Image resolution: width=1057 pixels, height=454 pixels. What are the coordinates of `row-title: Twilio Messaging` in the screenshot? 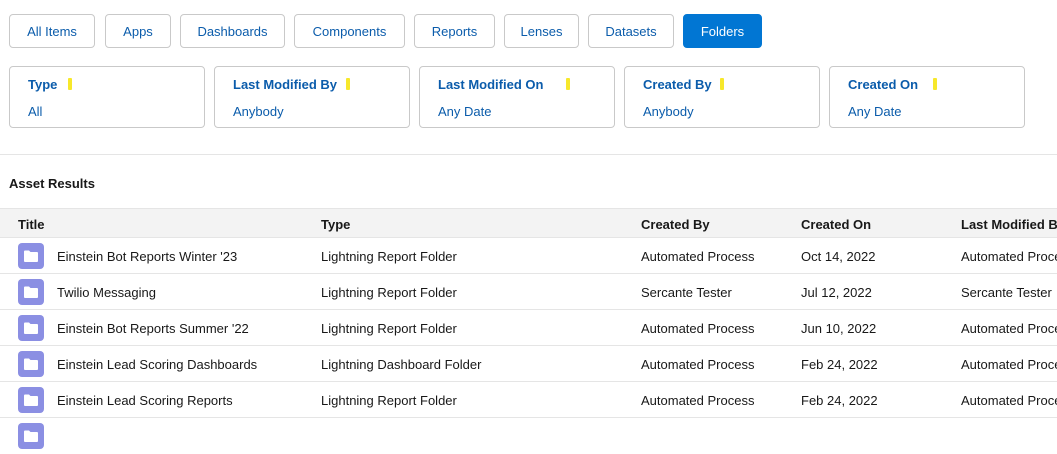 It's located at (106, 292).